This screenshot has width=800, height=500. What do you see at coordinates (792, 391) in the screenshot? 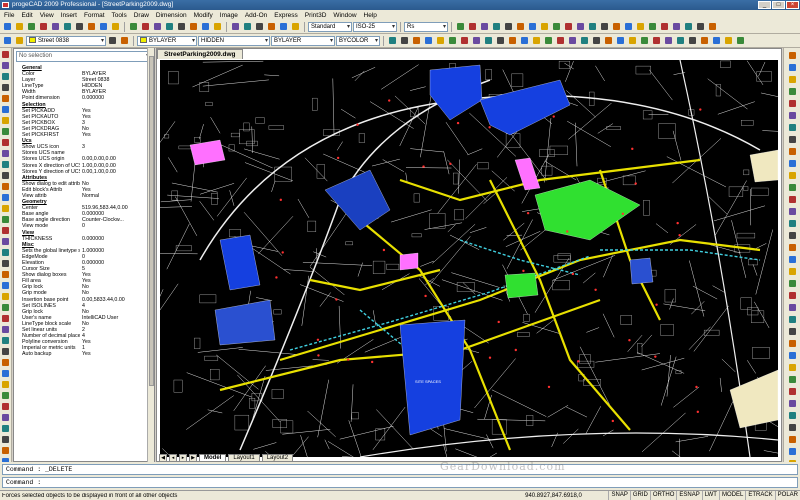
I see `modify-help-icon` at bounding box center [792, 391].